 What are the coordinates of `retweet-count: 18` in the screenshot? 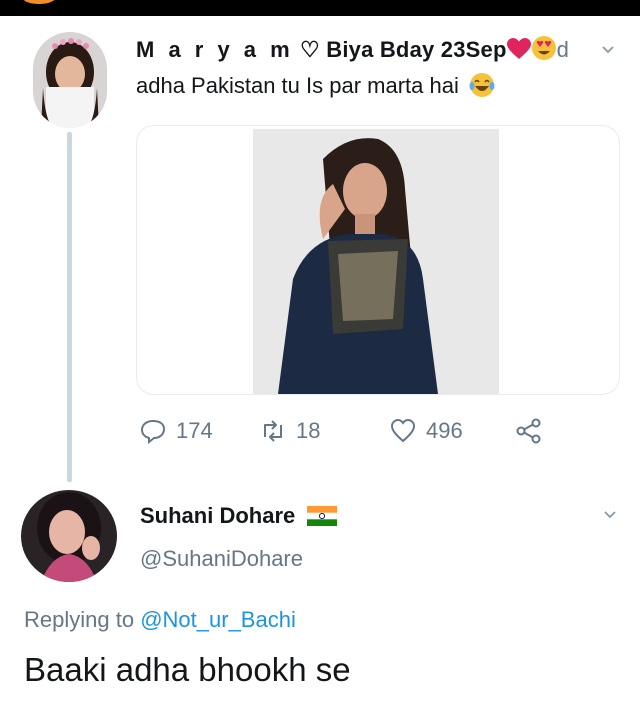 It's located at (308, 430).